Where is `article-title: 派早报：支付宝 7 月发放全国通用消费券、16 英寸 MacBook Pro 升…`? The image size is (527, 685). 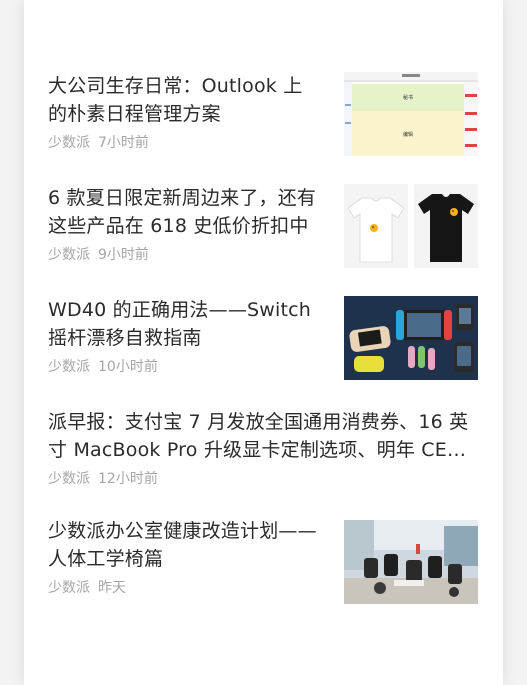 article-title: 派早报：支付宝 7 月发放全国通用消费券、16 英寸 MacBook Pro 升… is located at coordinates (261, 436).